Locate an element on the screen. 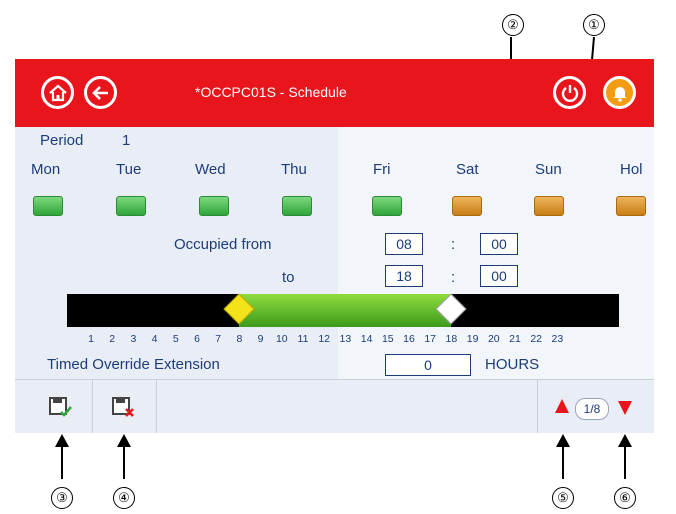 This screenshot has width=676, height=514. callout-4-arrow is located at coordinates (124, 462).